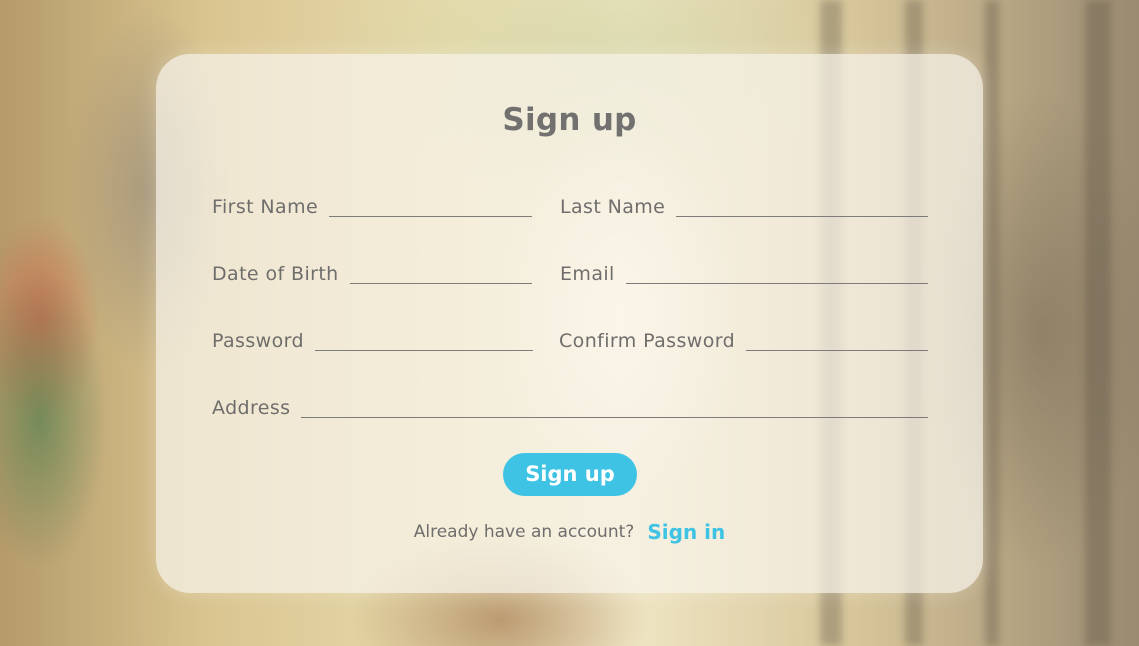 This screenshot has height=646, width=1139. What do you see at coordinates (744, 206) in the screenshot?
I see `last-name-field: Last Name` at bounding box center [744, 206].